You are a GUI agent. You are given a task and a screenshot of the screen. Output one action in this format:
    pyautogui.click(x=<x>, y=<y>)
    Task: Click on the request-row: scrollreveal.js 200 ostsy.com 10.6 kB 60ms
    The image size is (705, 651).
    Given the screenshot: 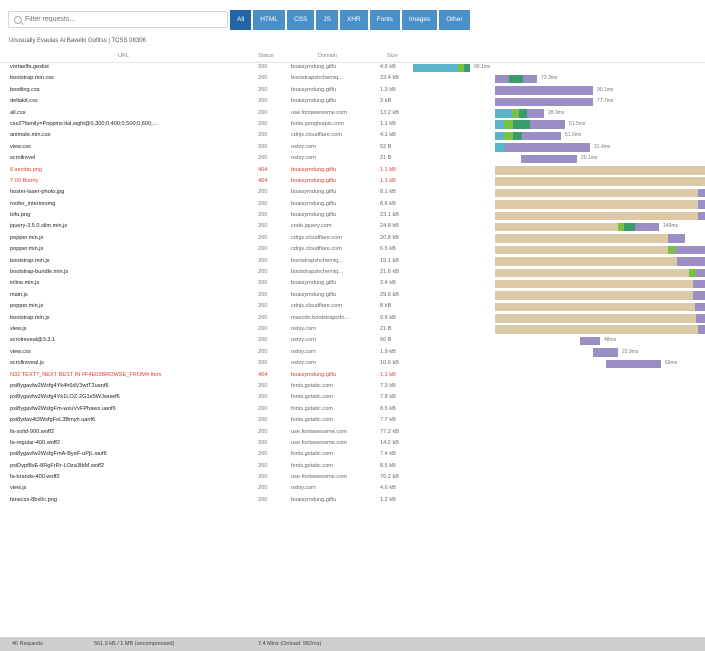 What is the action you would take?
    pyautogui.click(x=352, y=363)
    